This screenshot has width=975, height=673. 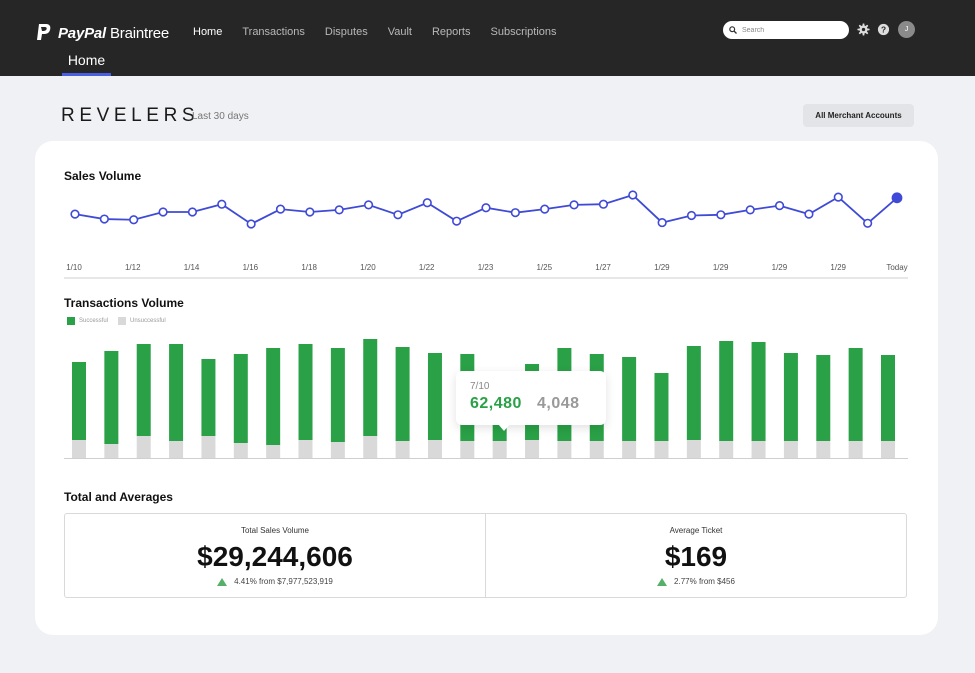 What do you see at coordinates (480, 386) in the screenshot?
I see `tooltip-date: 7/10` at bounding box center [480, 386].